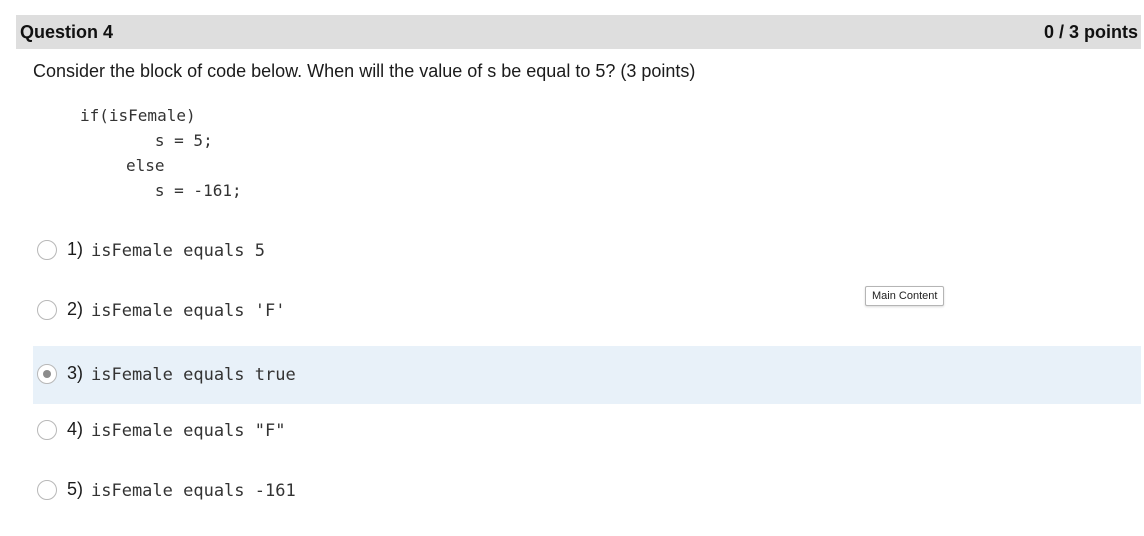 The width and height of the screenshot is (1144, 536). Describe the element at coordinates (587, 375) in the screenshot. I see `answer-option-3: 3) isFemale equals true` at that location.